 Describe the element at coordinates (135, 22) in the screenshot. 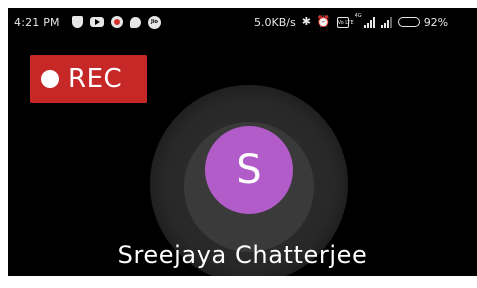

I see `chat-icon` at that location.